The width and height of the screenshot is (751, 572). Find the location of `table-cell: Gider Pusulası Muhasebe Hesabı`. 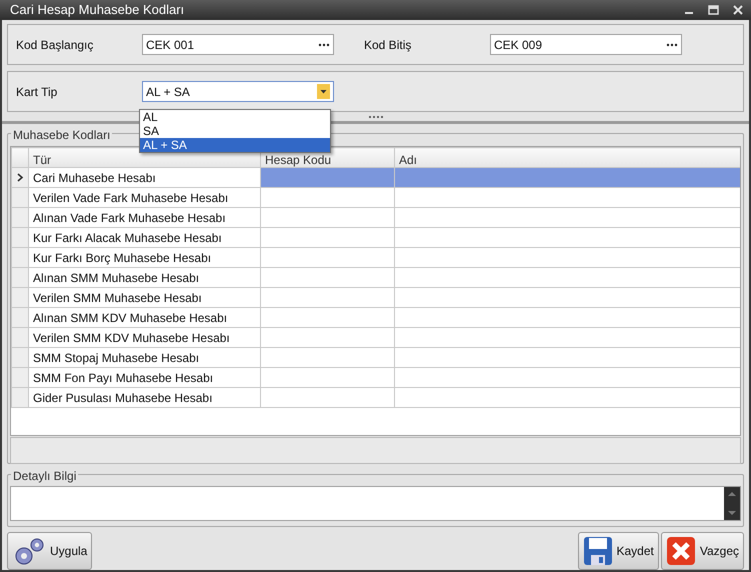

table-cell: Gider Pusulası Muhasebe Hesabı is located at coordinates (144, 398).